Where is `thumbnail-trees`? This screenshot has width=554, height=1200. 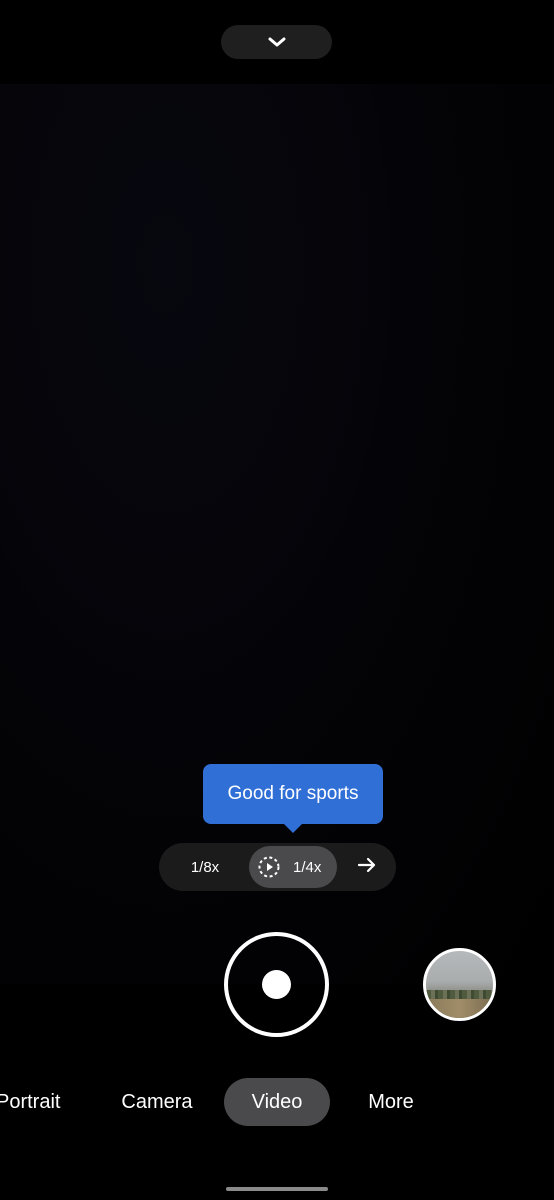
thumbnail-trees is located at coordinates (459, 994).